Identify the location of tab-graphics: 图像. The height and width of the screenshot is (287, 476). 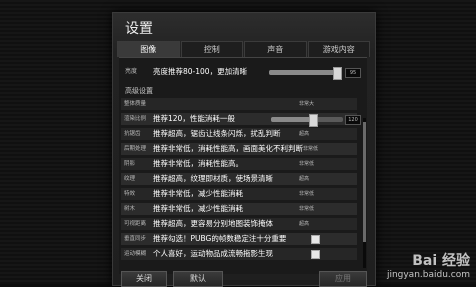
(148, 49).